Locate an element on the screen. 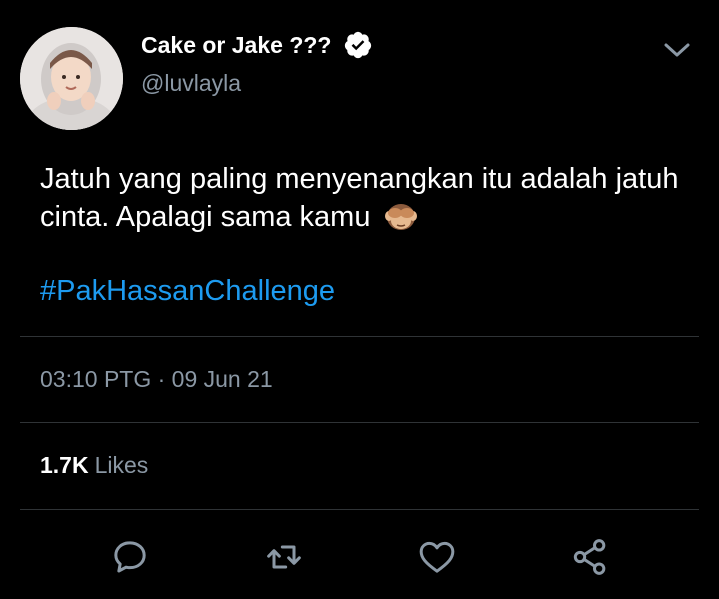 The image size is (719, 599). likes-stat: 1.7K Likes is located at coordinates (94, 465).